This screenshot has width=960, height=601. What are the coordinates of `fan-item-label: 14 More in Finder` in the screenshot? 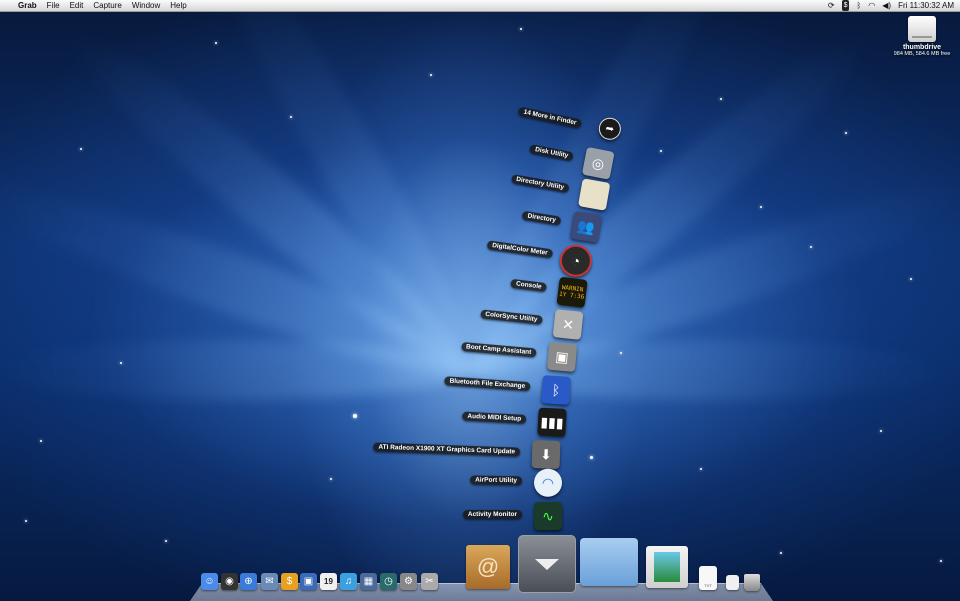 It's located at (550, 117).